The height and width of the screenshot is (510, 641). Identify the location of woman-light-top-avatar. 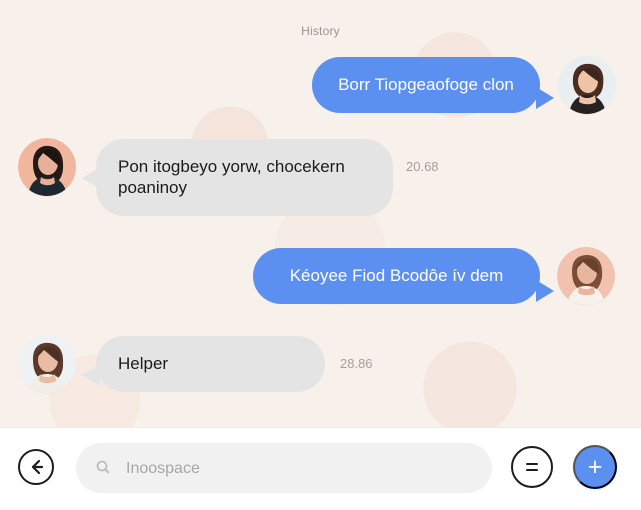
(586, 276).